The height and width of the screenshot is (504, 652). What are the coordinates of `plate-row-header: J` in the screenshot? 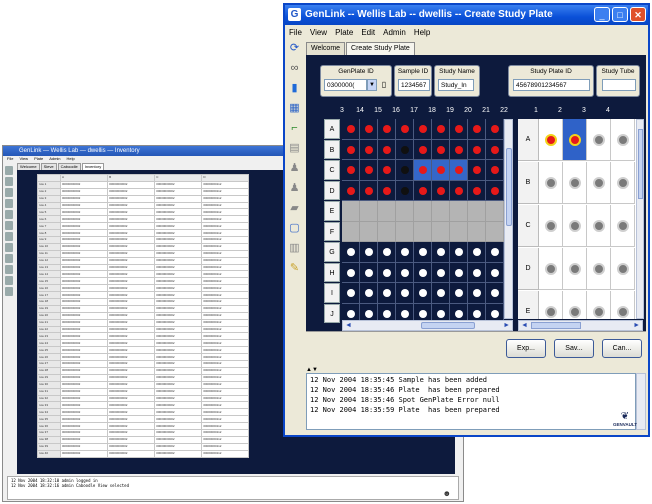 It's located at (332, 313).